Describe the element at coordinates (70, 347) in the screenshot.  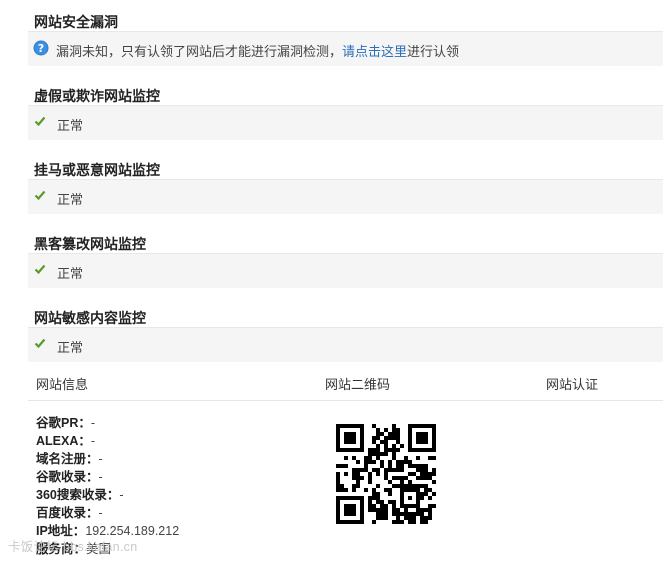
I see `sensitive-status-text: 正常` at that location.